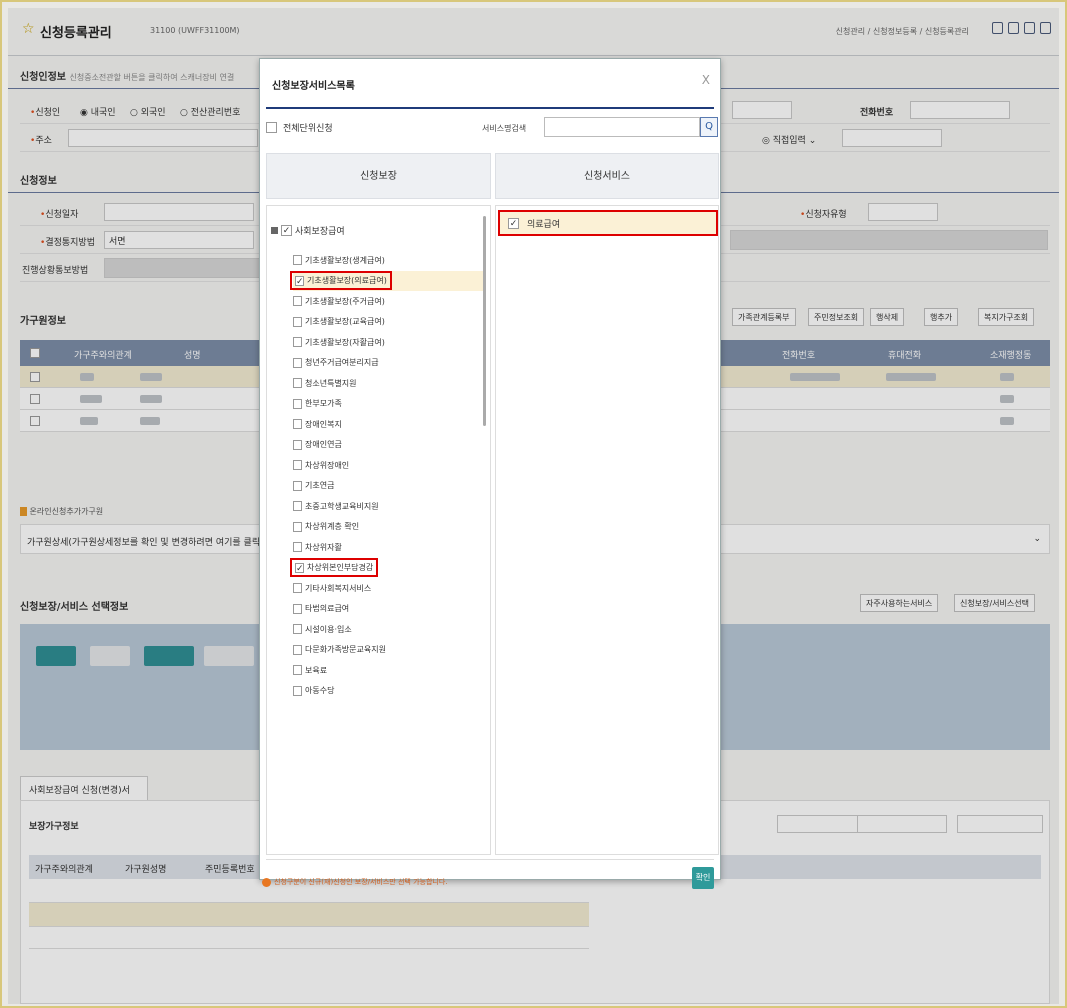  Describe the element at coordinates (504, 128) in the screenshot. I see `search-label: 서비스명검색` at that location.